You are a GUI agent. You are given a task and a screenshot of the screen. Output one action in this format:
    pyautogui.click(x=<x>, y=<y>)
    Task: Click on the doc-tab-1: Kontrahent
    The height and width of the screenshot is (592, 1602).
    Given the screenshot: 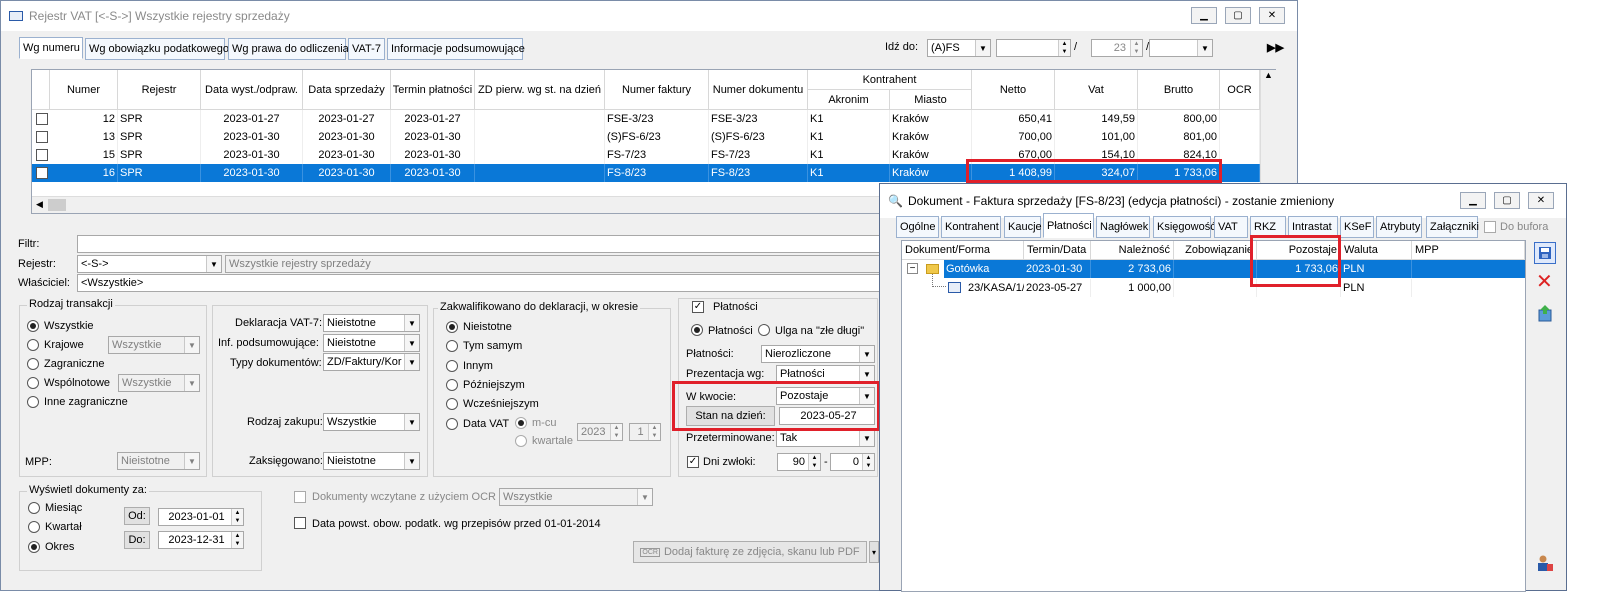 What is the action you would take?
    pyautogui.click(x=971, y=227)
    